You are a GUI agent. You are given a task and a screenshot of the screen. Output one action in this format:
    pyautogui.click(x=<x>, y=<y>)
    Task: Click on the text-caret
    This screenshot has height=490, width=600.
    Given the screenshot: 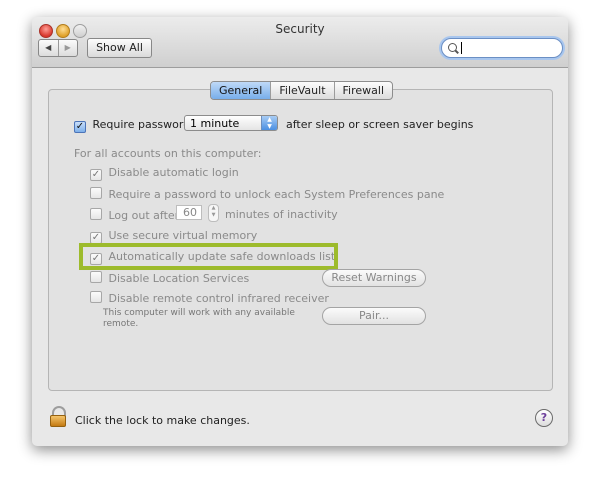 What is the action you would take?
    pyautogui.click(x=461, y=48)
    